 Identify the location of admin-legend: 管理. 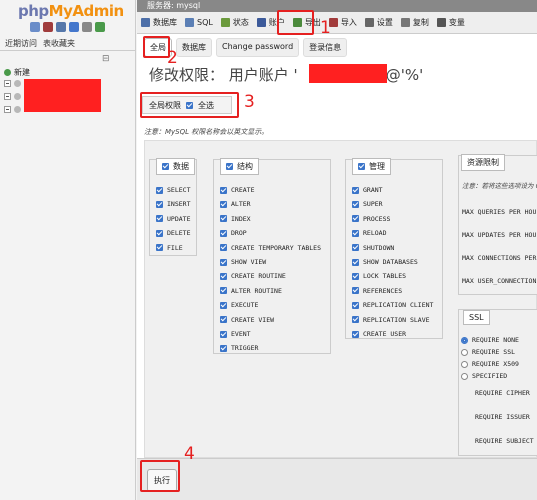
(371, 166).